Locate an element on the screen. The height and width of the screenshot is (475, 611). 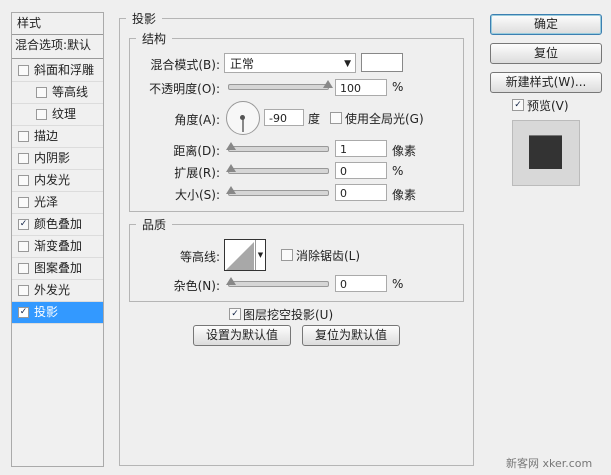
slider-thumb is located at coordinates (328, 84).